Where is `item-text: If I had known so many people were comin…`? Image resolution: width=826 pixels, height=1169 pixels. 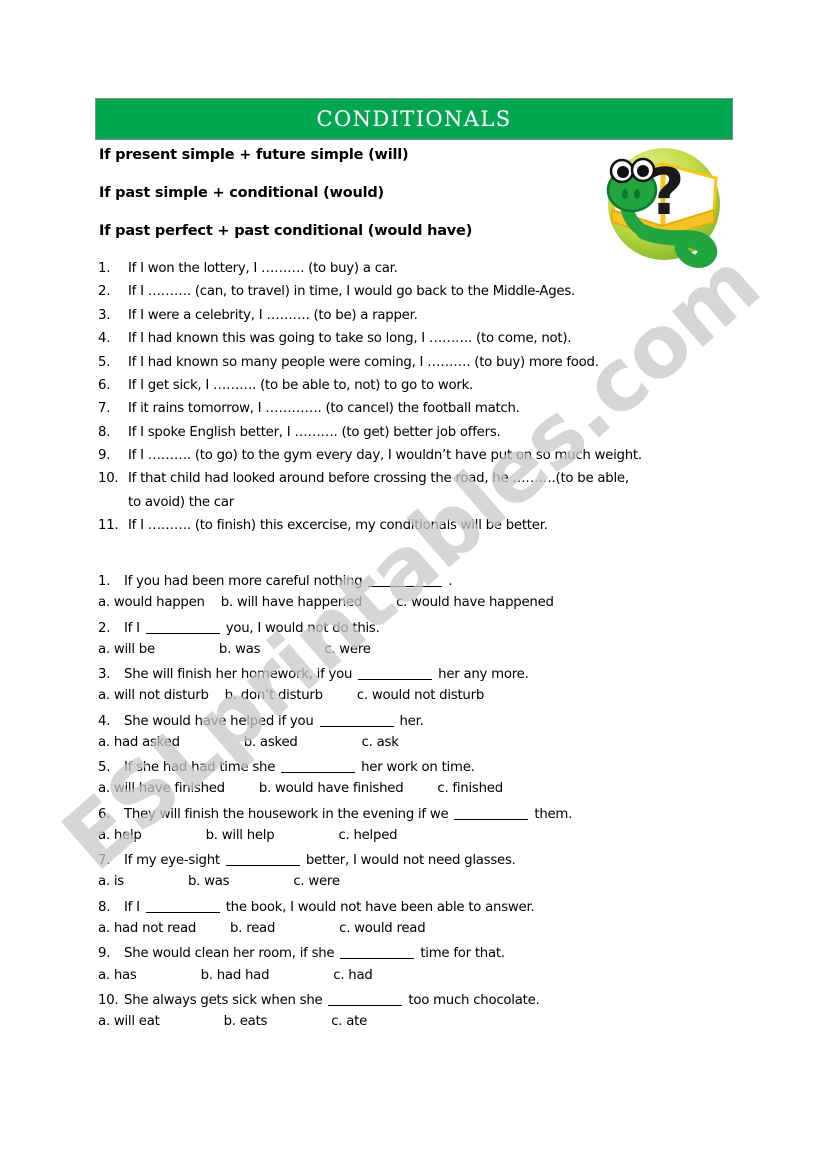 item-text: If I had known so many people were comin… is located at coordinates (363, 362).